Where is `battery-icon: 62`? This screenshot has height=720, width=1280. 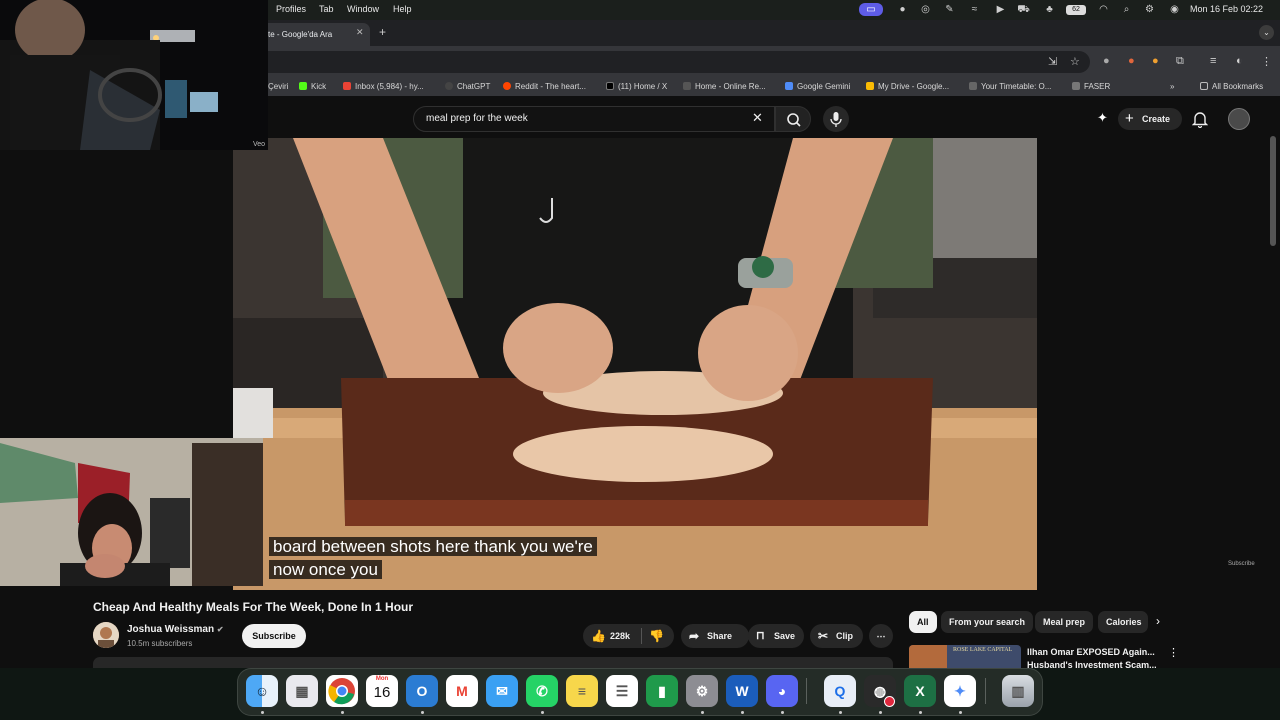 battery-icon: 62 is located at coordinates (1076, 10).